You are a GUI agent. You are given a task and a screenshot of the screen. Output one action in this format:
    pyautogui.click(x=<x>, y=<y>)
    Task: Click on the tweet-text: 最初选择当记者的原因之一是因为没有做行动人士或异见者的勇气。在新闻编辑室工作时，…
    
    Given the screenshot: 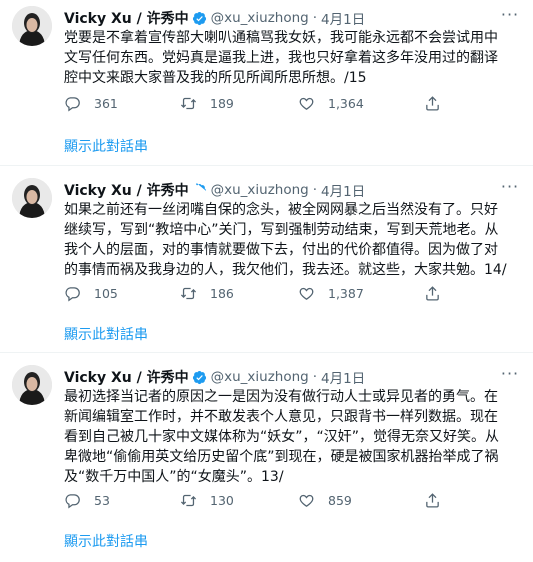 What is the action you would take?
    pyautogui.click(x=282, y=437)
    